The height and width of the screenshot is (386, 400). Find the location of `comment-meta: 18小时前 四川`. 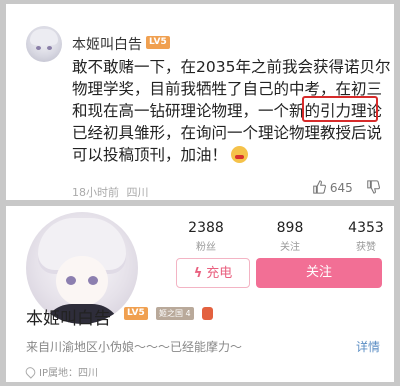

comment-meta: 18小时前 四川 is located at coordinates (110, 192).